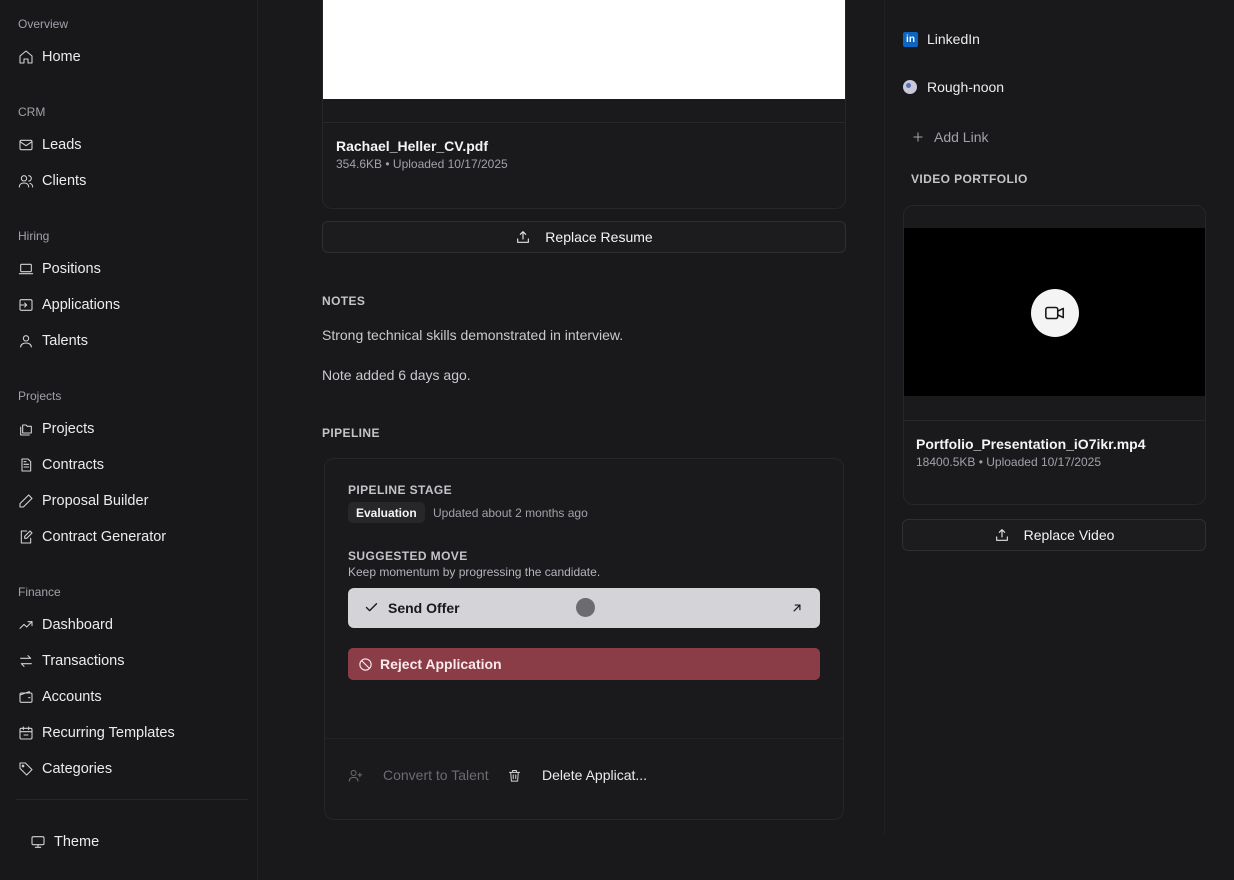 Image resolution: width=1234 pixels, height=880 pixels. I want to click on sidebar-item-clients: Clients, so click(128, 181).